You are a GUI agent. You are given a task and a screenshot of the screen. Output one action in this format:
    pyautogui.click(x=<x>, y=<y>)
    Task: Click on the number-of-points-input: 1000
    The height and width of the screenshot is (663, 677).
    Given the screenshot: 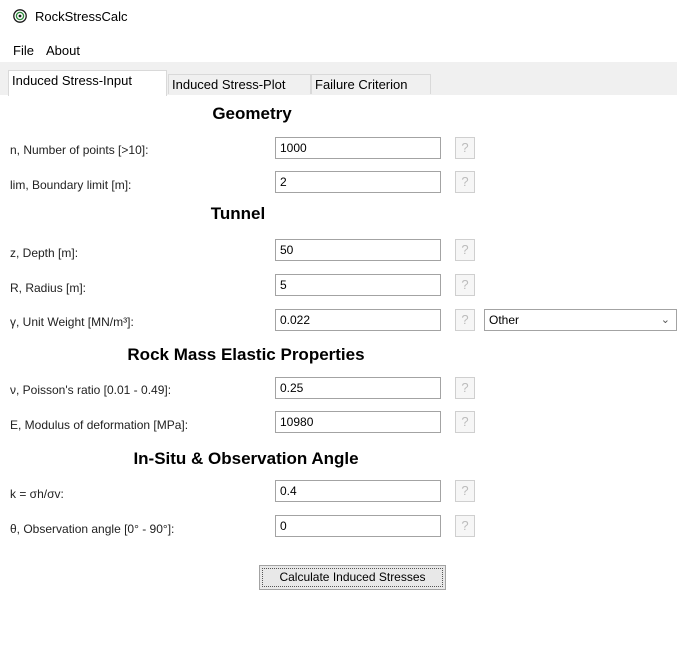 What is the action you would take?
    pyautogui.click(x=358, y=148)
    